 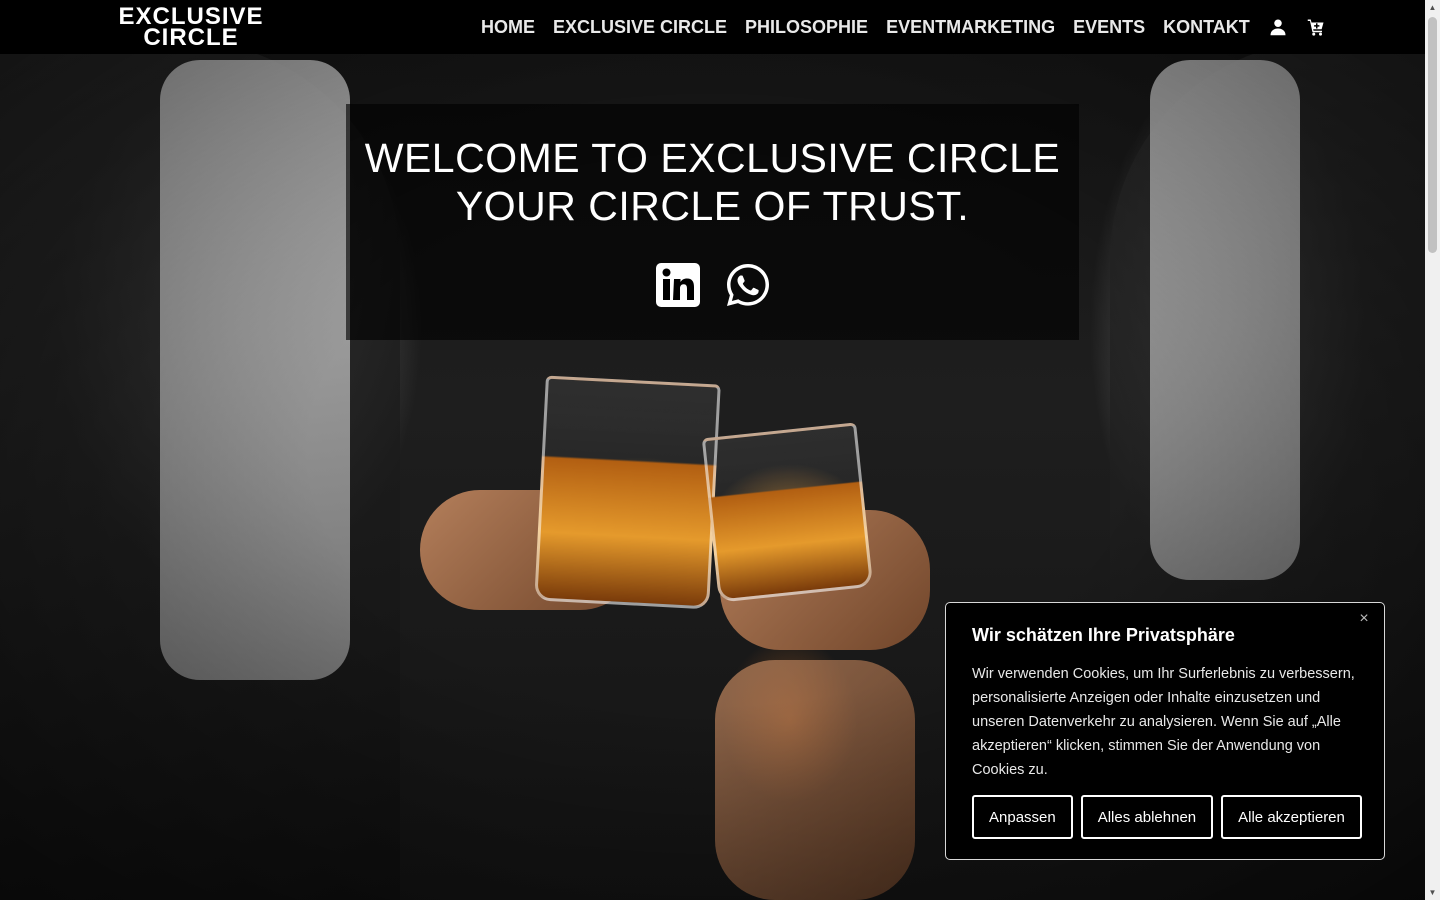 What do you see at coordinates (1432, 7) in the screenshot?
I see `scroll-up-arrow-icon: ▲` at bounding box center [1432, 7].